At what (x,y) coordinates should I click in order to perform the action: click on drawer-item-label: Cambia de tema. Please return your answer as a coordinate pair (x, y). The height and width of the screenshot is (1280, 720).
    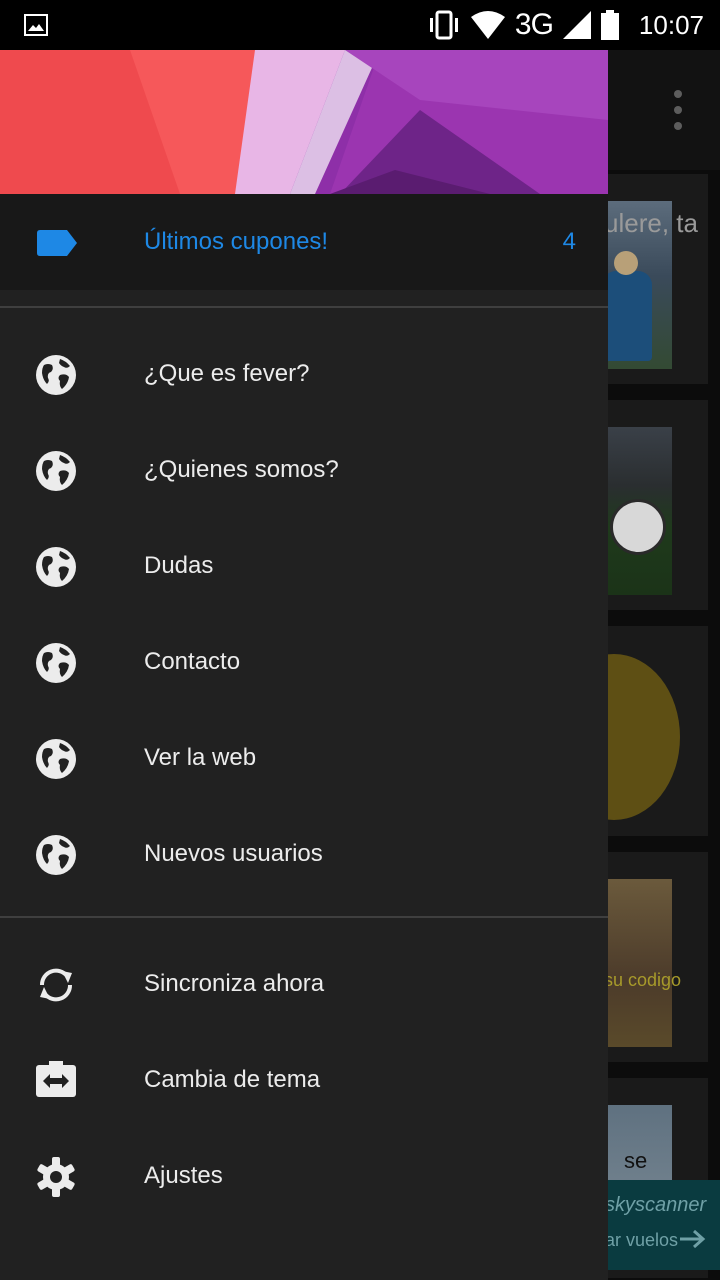
    Looking at the image, I should click on (232, 1079).